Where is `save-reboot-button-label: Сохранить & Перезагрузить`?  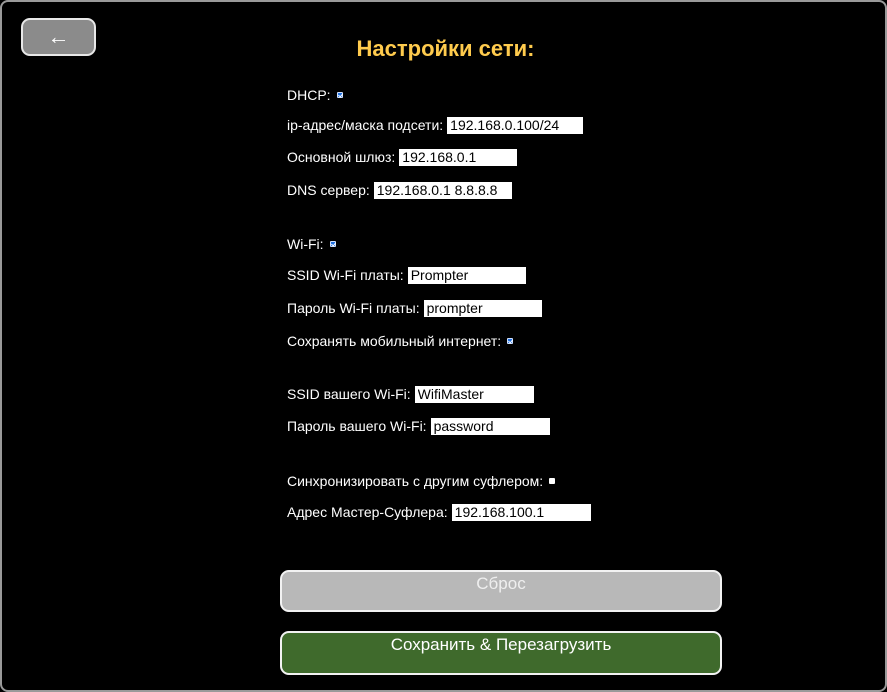 save-reboot-button-label: Сохранить & Перезагрузить is located at coordinates (501, 644).